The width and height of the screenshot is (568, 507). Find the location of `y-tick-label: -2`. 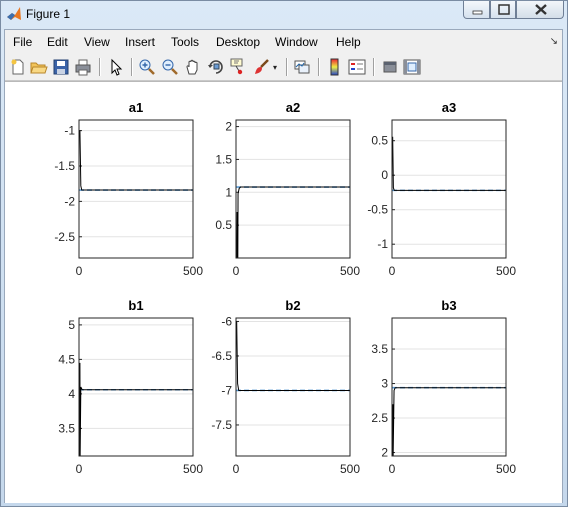

y-tick-label: -2 is located at coordinates (69, 201).